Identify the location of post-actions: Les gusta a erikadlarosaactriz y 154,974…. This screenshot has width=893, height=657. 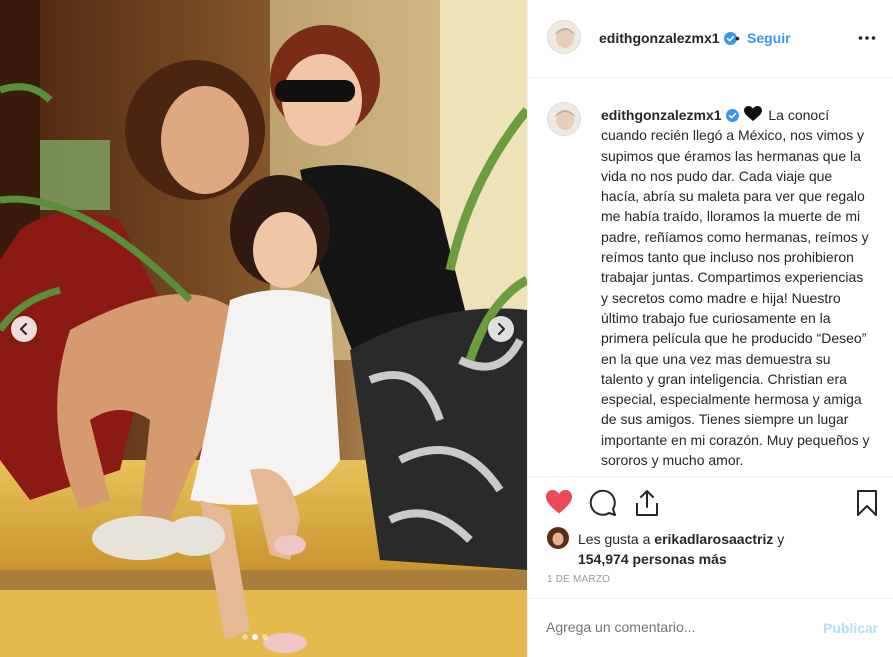
(710, 535).